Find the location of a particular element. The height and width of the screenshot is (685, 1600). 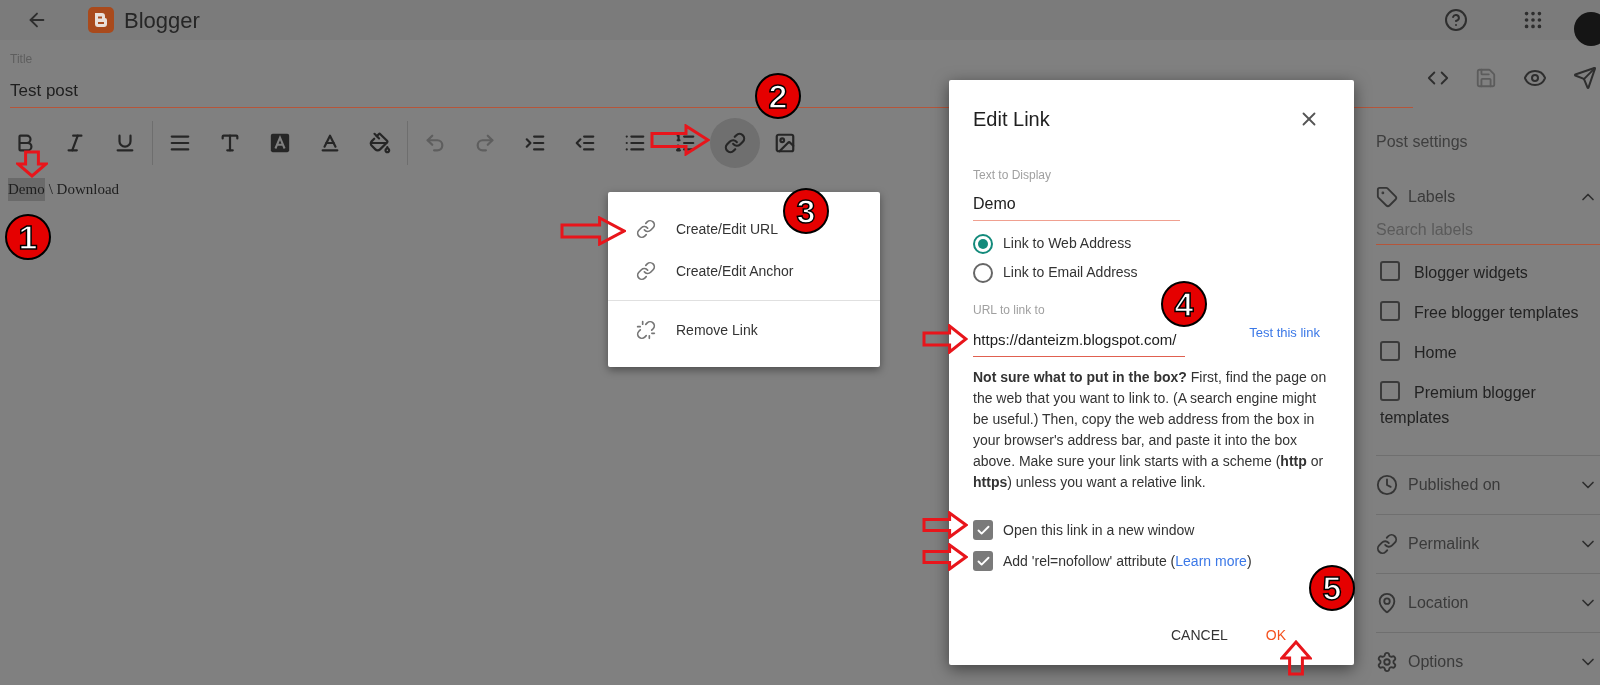

align-icon is located at coordinates (180, 143).